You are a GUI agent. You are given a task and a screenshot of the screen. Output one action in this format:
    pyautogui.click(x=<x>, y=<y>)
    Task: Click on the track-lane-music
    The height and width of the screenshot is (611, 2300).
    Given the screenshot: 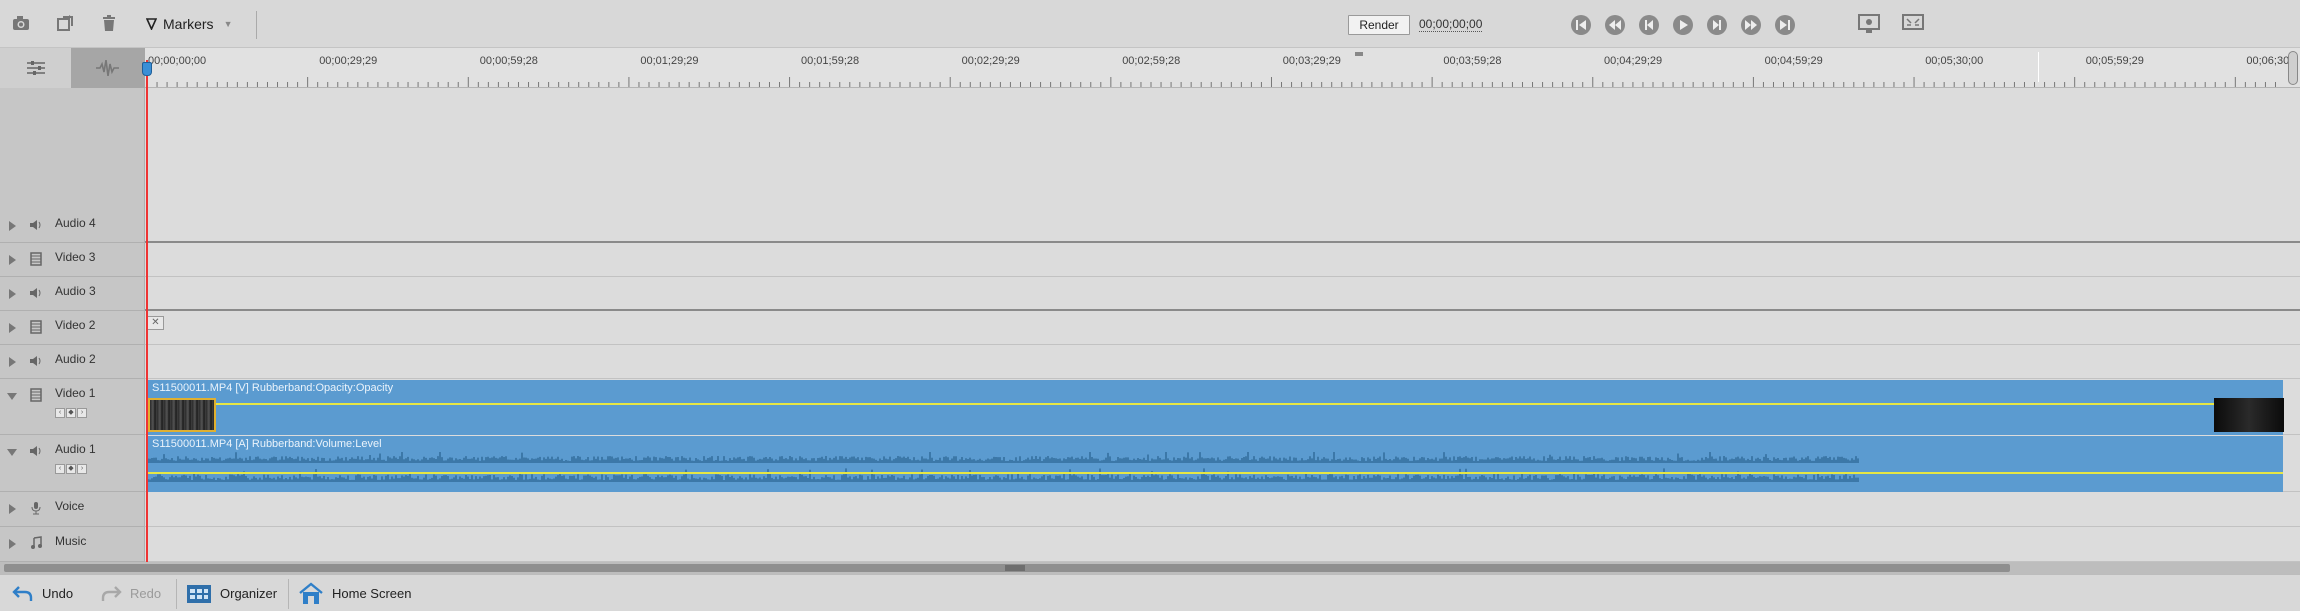 What is the action you would take?
    pyautogui.click(x=1222, y=544)
    